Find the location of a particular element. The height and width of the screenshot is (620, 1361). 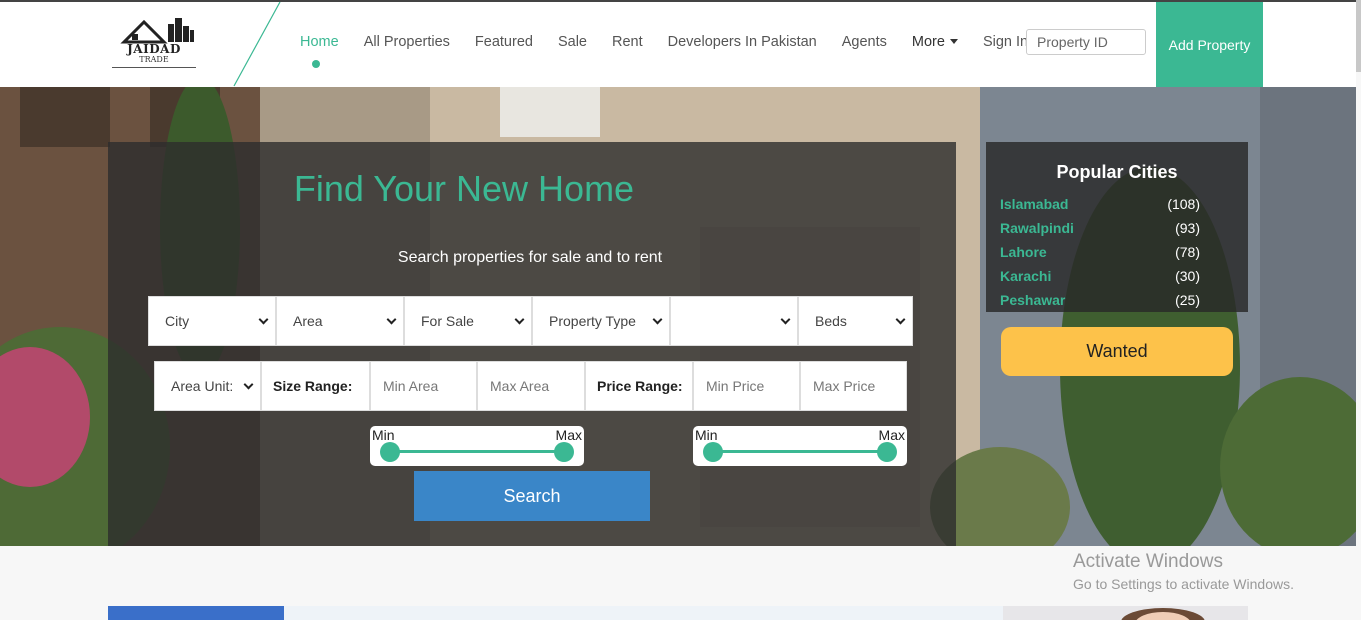

property-id-input is located at coordinates (1086, 42).